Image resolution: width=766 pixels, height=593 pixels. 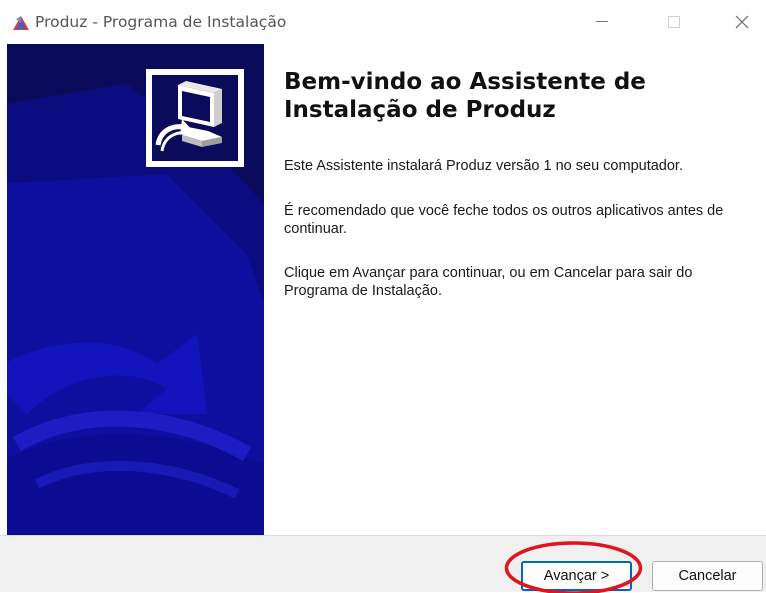 I want to click on minimize-icon, so click(x=602, y=21).